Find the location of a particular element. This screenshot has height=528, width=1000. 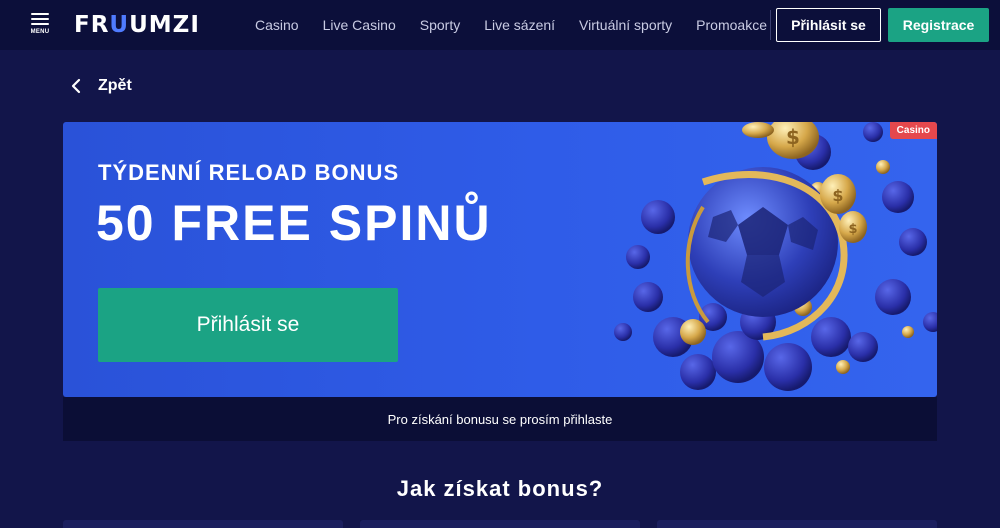

menu-button: MENU is located at coordinates (40, 25).